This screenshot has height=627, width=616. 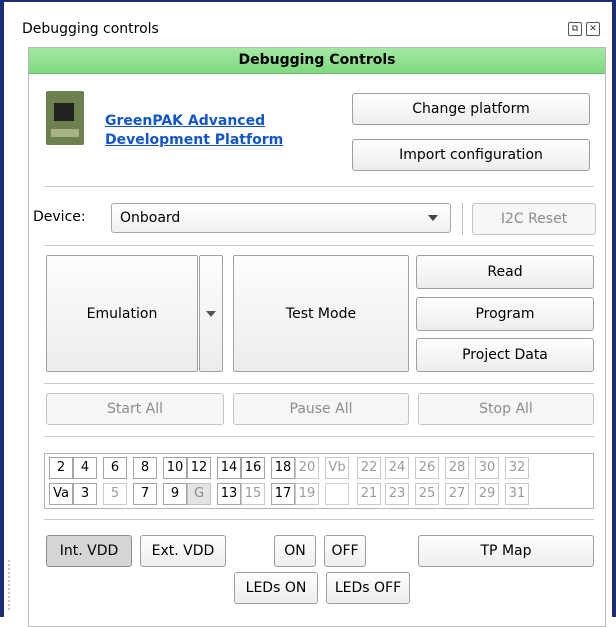 What do you see at coordinates (61, 494) in the screenshot?
I see `pin-cell: Va` at bounding box center [61, 494].